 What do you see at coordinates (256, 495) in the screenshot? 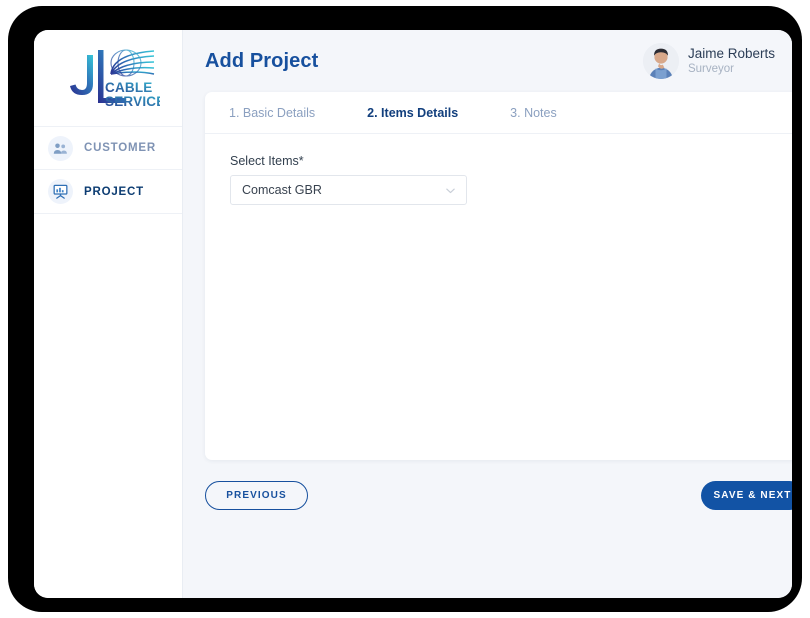
I see `previous-button: PREVIOUS` at bounding box center [256, 495].